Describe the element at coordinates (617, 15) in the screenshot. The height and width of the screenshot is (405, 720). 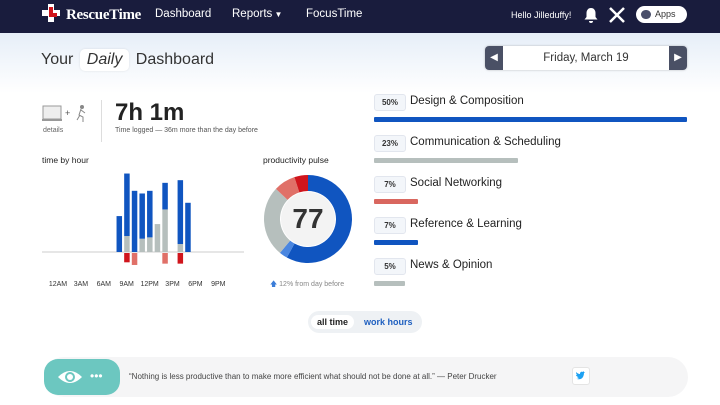
I see `tools-icon` at that location.